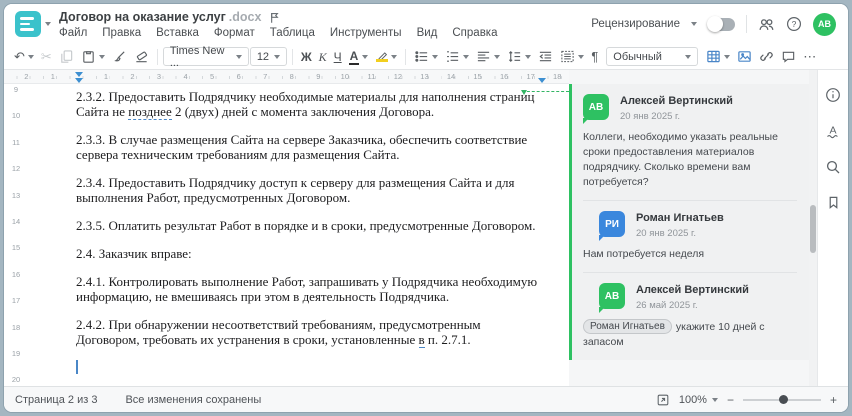 The width and height of the screenshot is (852, 416). Describe the element at coordinates (16, 229) in the screenshot. I see `ruler-number: 14` at that location.